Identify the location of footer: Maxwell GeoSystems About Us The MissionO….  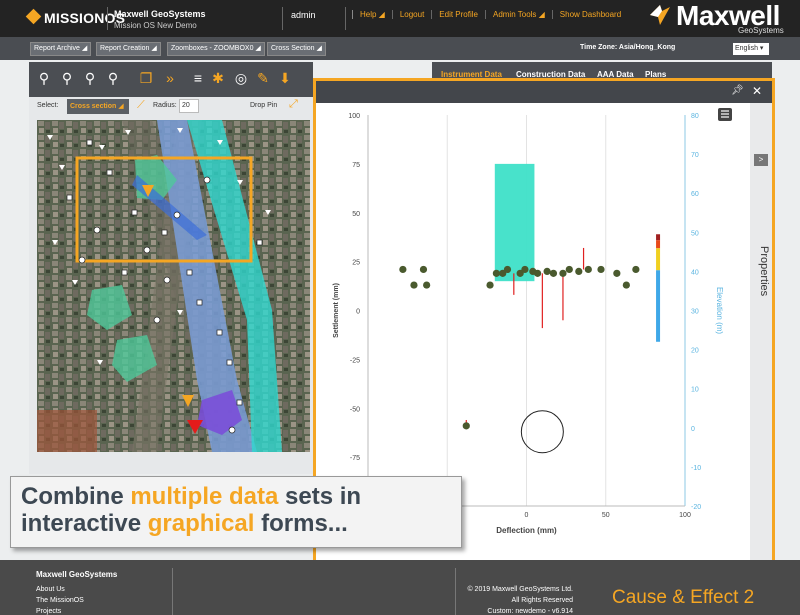
(400, 587).